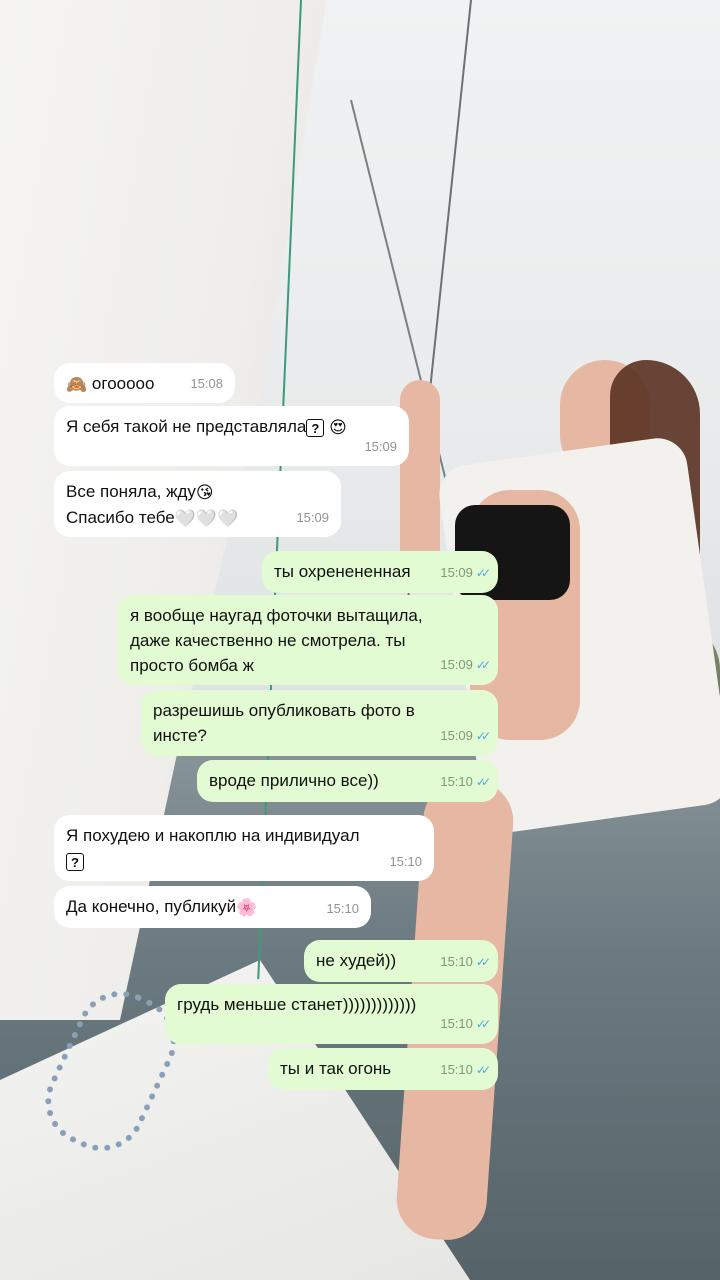 Image resolution: width=720 pixels, height=1280 pixels. I want to click on kissing-face-icon: 😘, so click(204, 493).